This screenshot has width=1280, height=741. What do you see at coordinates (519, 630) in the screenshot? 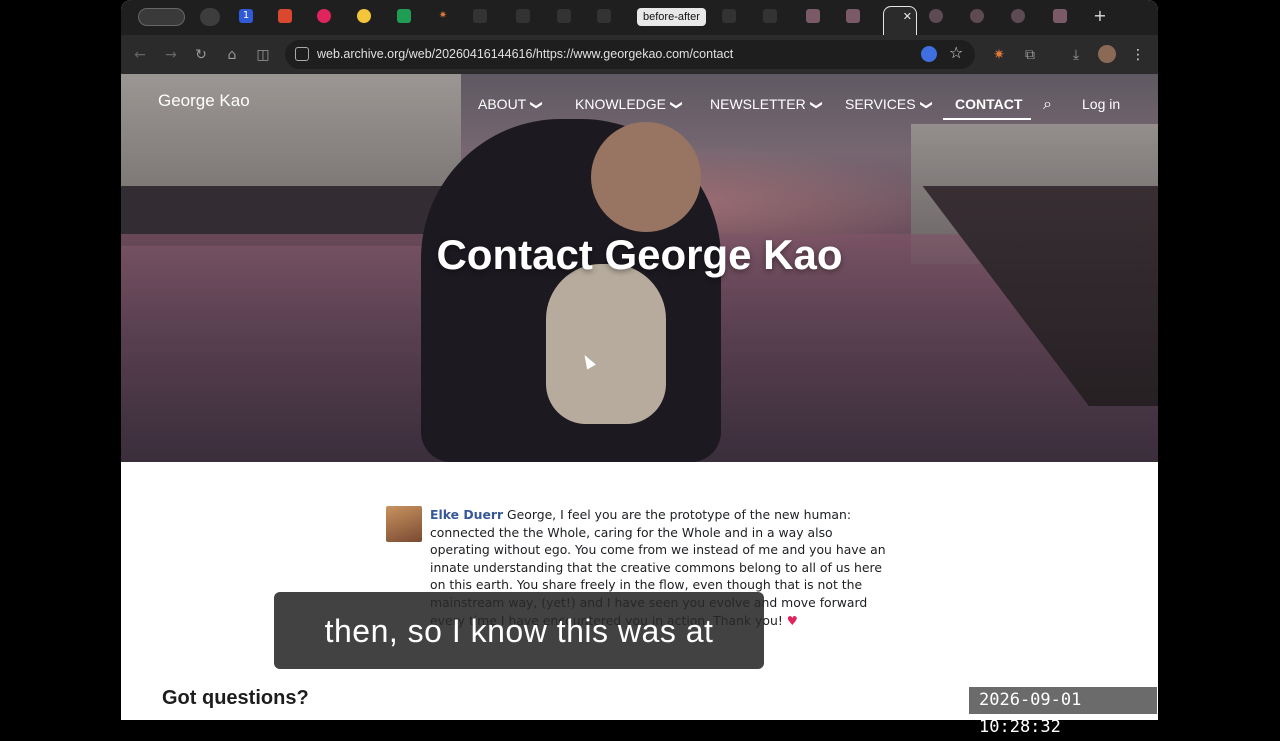
I see `video-caption: then, so I know this was at` at bounding box center [519, 630].